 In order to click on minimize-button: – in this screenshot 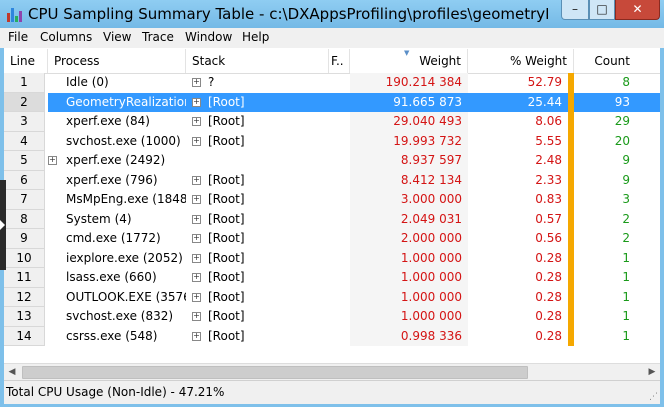, I will do `click(575, 10)`.